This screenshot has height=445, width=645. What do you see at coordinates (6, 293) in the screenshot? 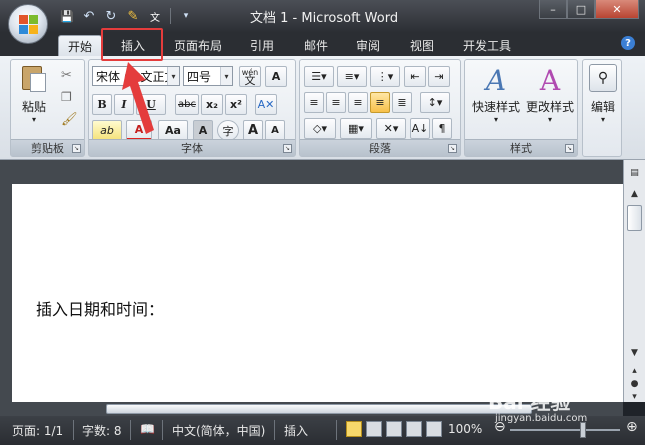
I see `document-left-margin` at bounding box center [6, 293].